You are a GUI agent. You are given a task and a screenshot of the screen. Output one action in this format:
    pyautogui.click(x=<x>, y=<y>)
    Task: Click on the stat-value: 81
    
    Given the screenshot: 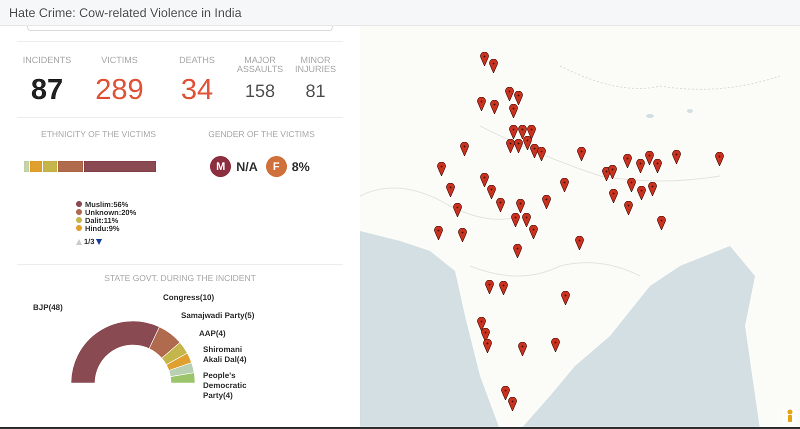 What is the action you would take?
    pyautogui.click(x=315, y=91)
    